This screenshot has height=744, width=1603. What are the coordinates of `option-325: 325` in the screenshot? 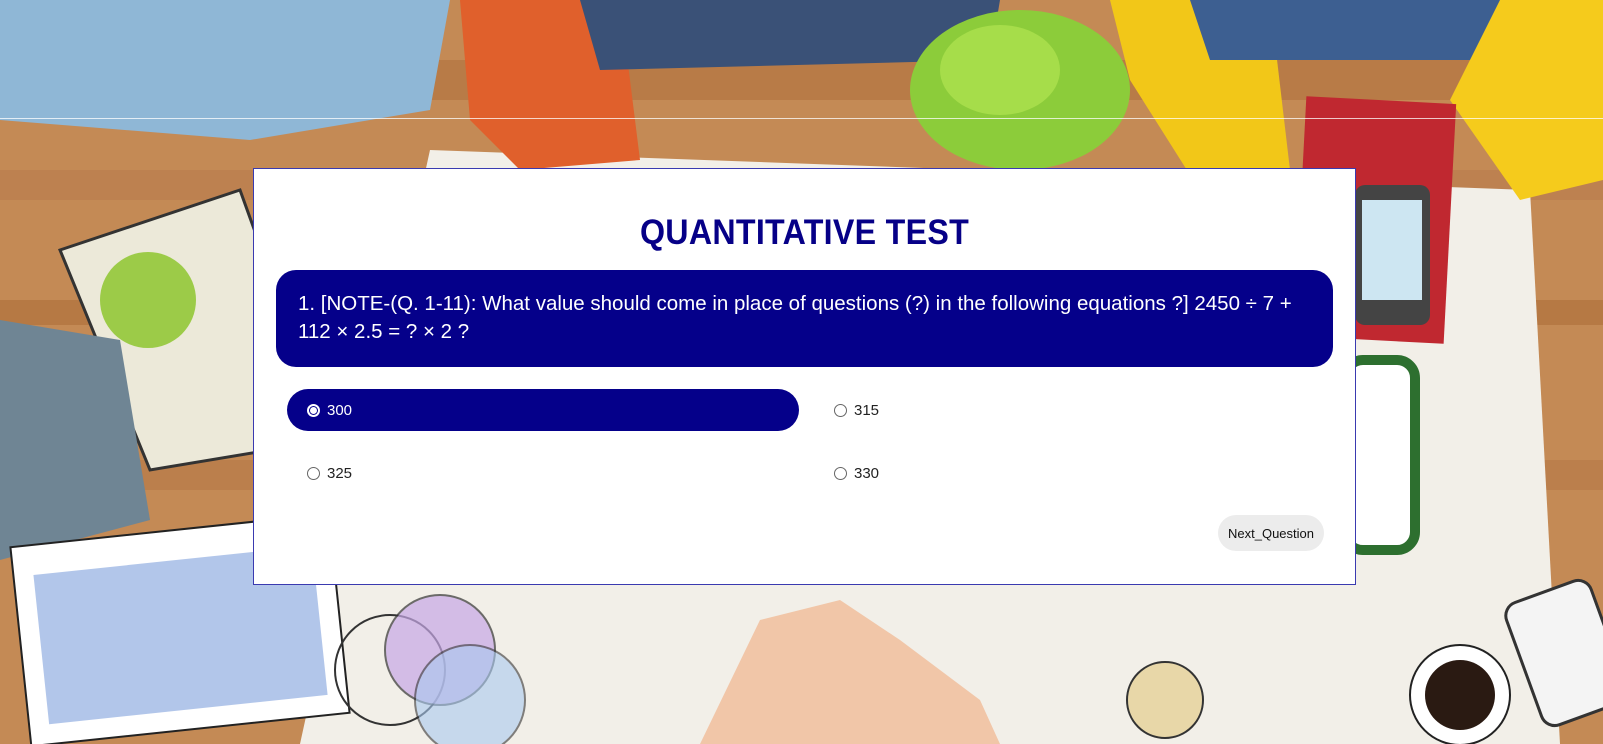 It's located at (543, 473).